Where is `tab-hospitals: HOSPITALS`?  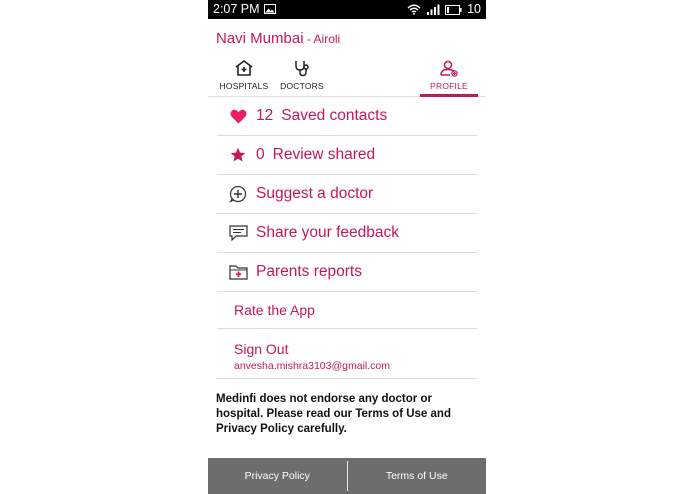 tab-hospitals: HOSPITALS is located at coordinates (244, 76).